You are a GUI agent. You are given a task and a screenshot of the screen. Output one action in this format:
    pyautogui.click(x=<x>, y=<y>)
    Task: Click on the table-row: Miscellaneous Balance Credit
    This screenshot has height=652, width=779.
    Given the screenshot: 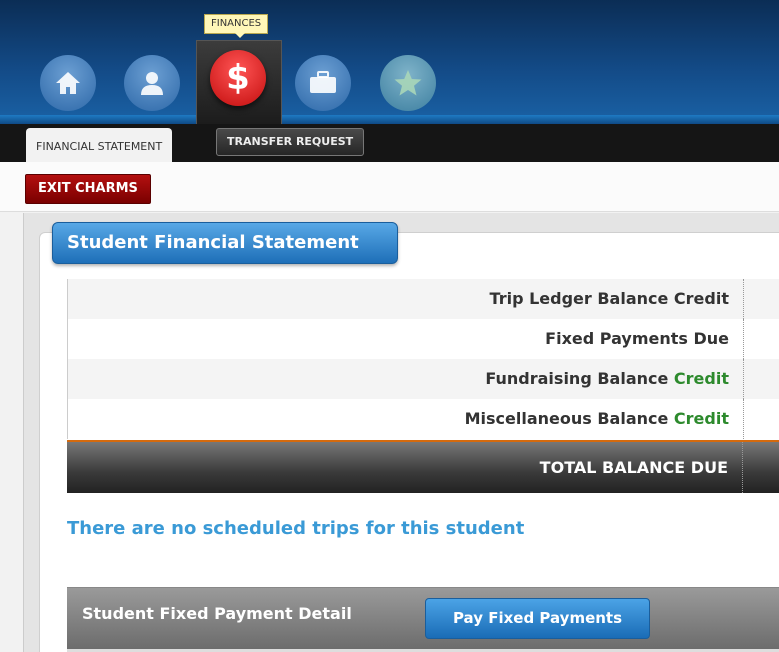 What is the action you would take?
    pyautogui.click(x=423, y=419)
    